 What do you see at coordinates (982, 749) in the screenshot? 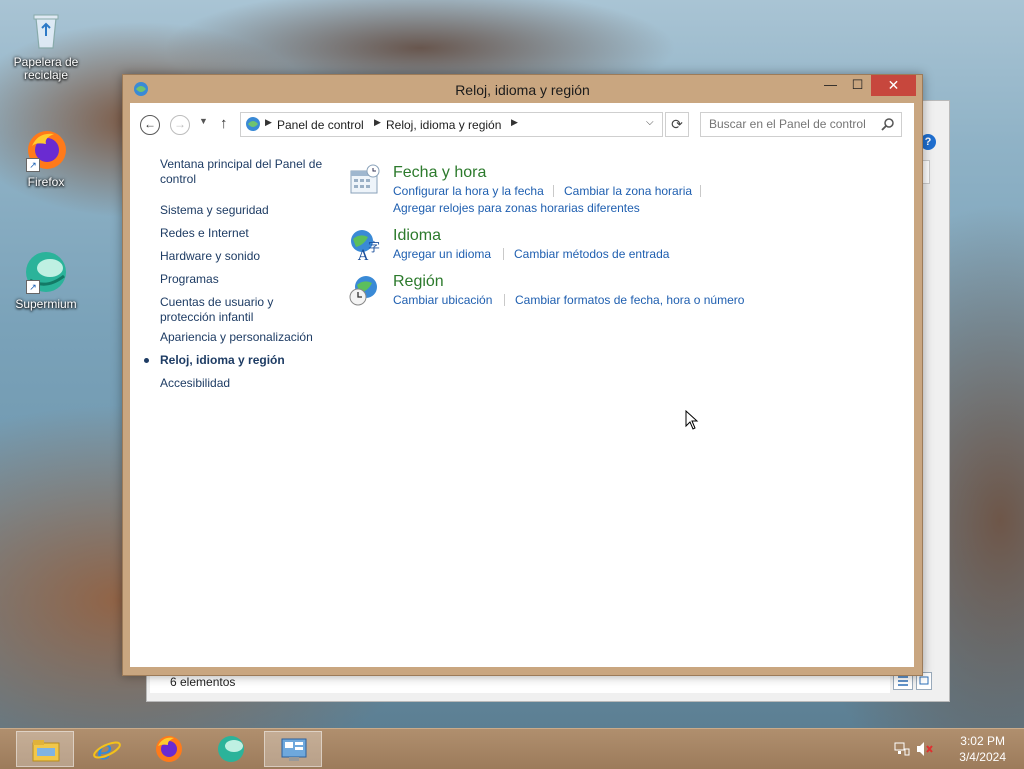
I see `clock: 3:02 PM 3/4/2024` at bounding box center [982, 749].